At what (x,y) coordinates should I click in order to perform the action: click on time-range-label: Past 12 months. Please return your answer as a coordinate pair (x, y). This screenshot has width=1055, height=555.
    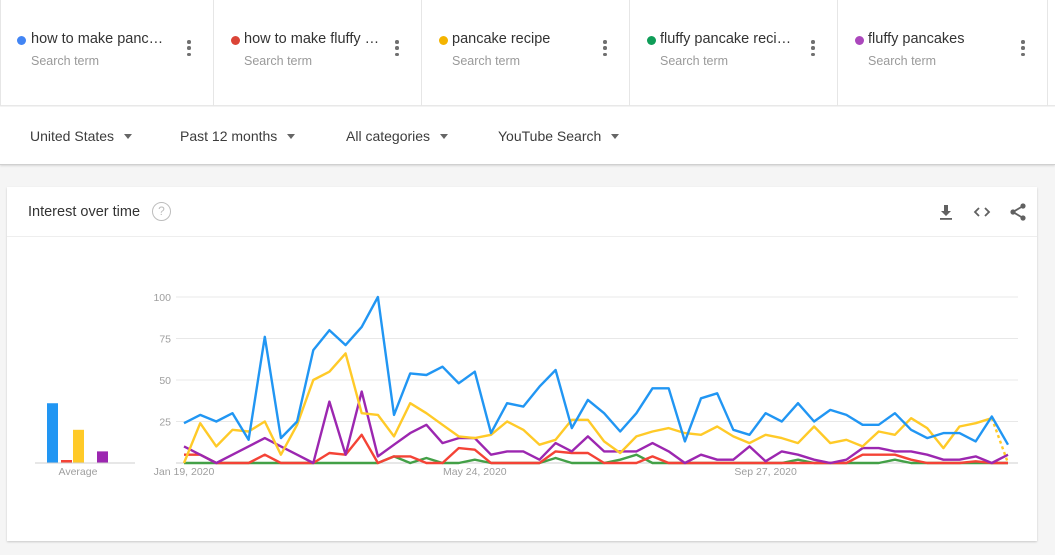
    Looking at the image, I should click on (229, 136).